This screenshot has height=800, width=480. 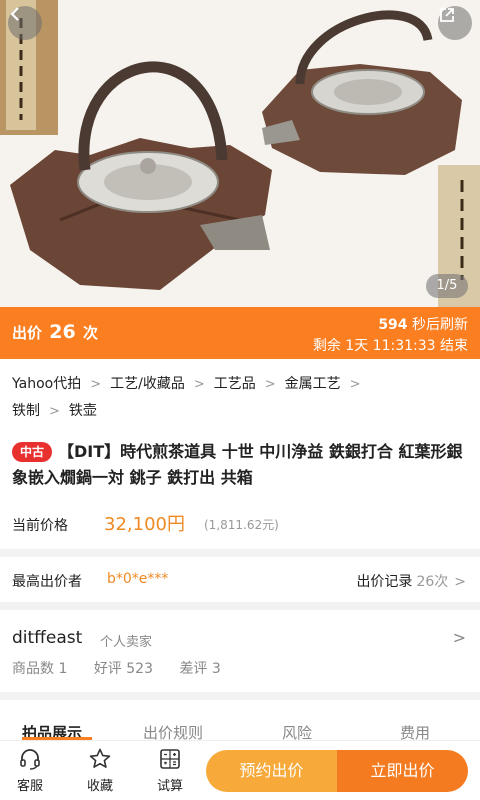 I want to click on price-label: 当前价格, so click(x=40, y=526).